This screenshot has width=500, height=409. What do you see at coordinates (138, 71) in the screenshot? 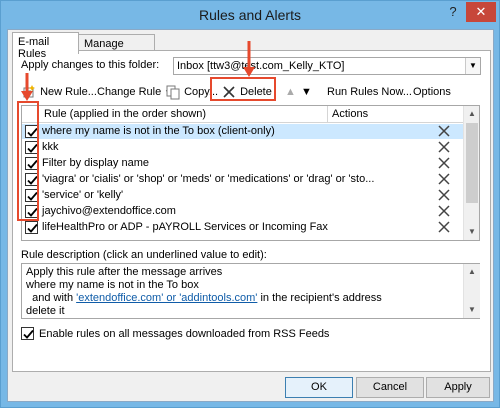
I see `annotation-arrows` at bounding box center [138, 71].